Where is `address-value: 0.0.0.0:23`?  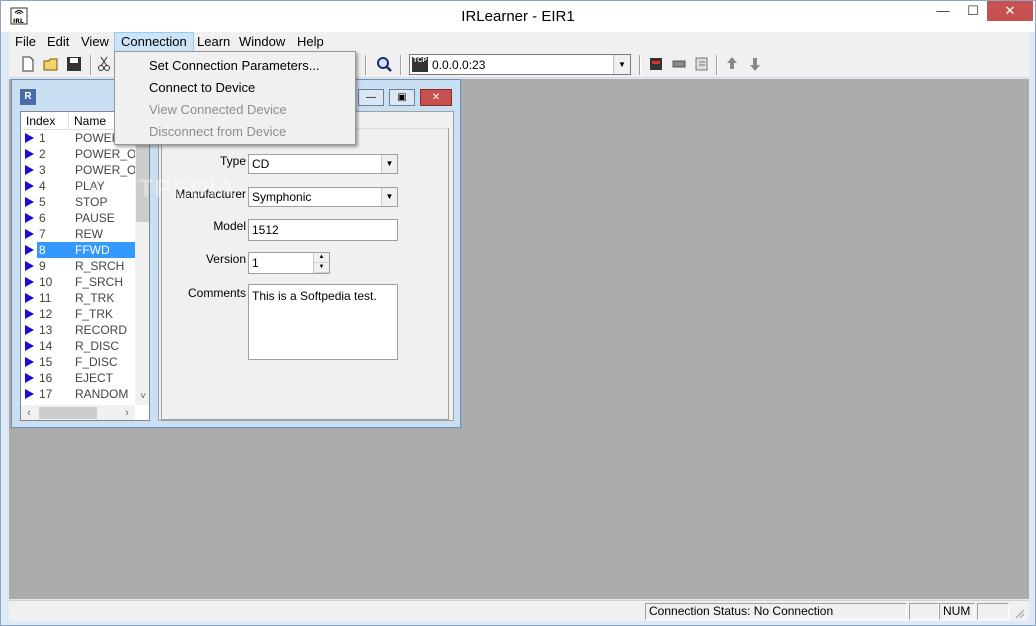
address-value: 0.0.0.0:23 is located at coordinates (459, 65).